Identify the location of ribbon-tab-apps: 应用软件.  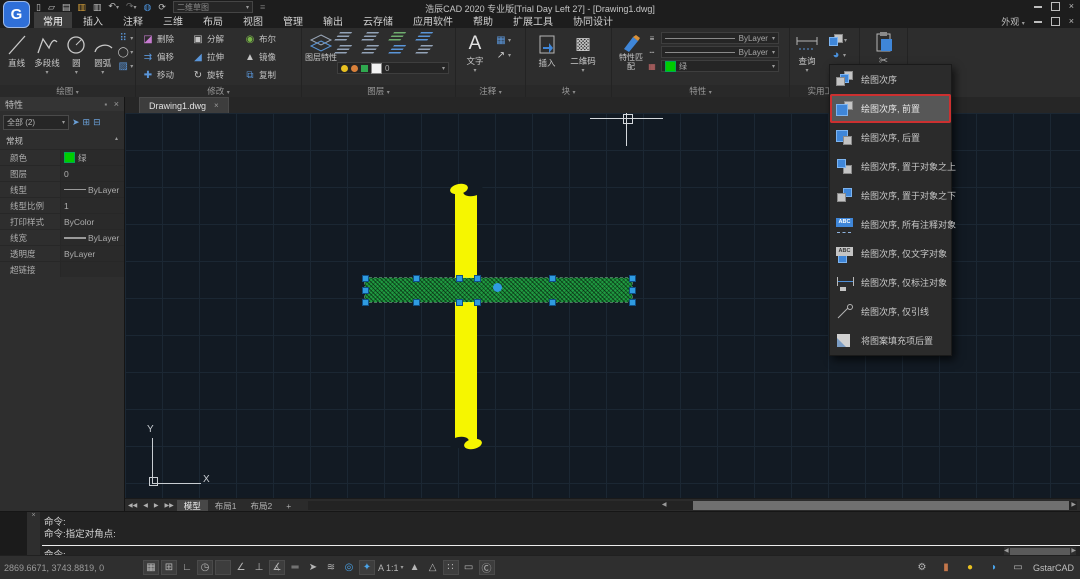
(433, 20).